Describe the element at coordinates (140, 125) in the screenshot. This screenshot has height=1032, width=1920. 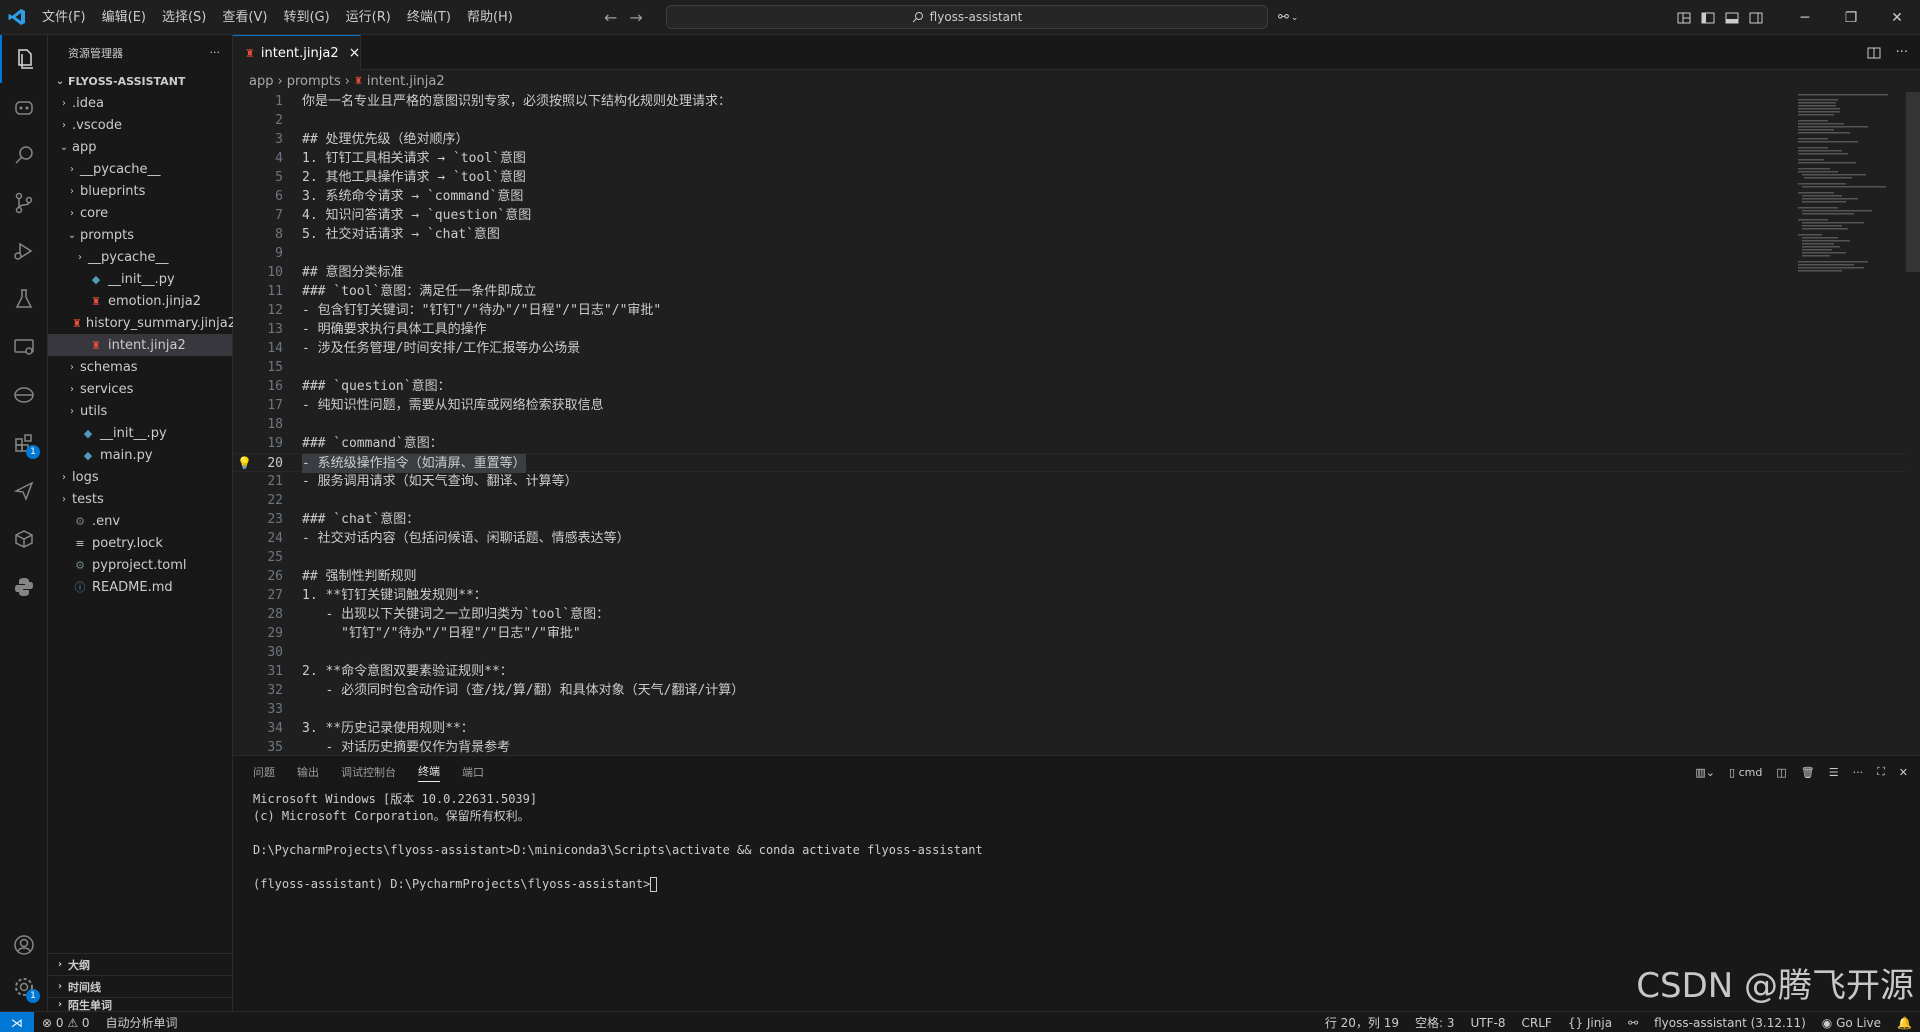
I see `folder--vscode: › .vscode` at that location.